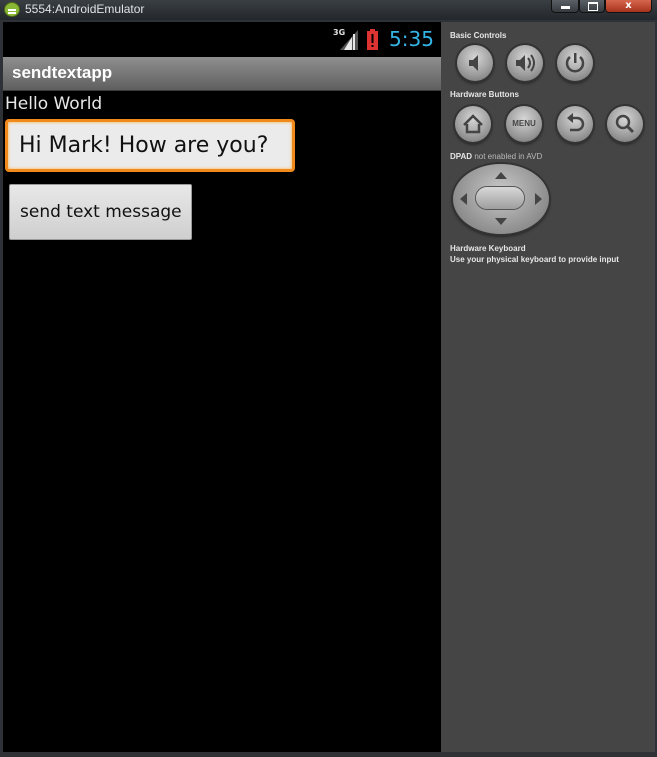 This screenshot has width=657, height=757. I want to click on menu-button-label: MENU, so click(524, 123).